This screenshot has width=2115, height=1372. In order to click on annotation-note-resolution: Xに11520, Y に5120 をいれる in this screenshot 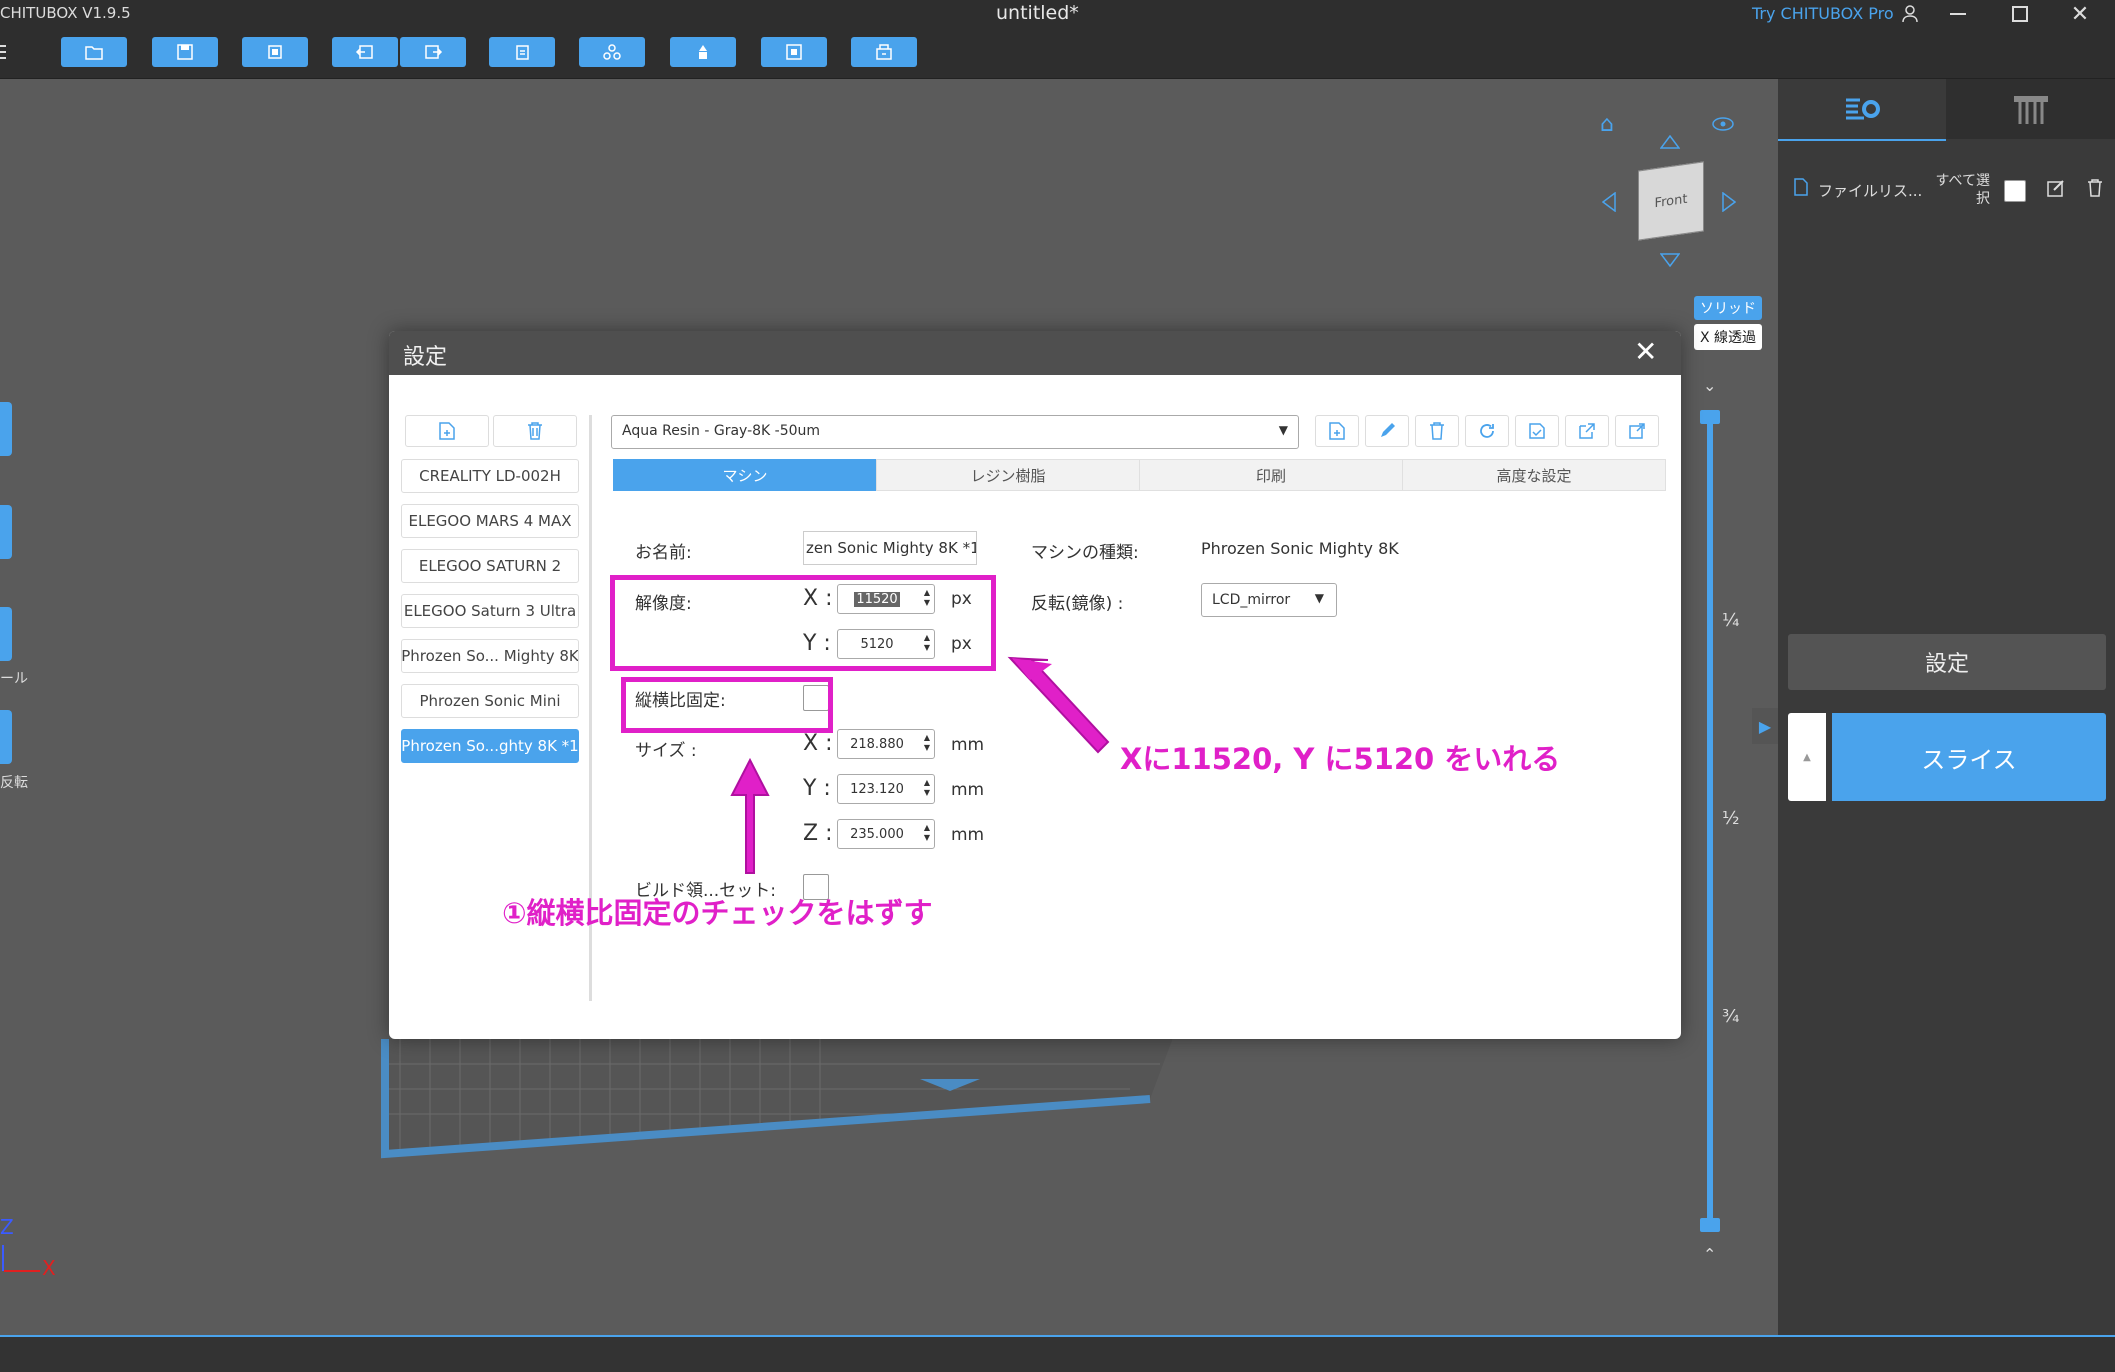, I will do `click(1340, 759)`.